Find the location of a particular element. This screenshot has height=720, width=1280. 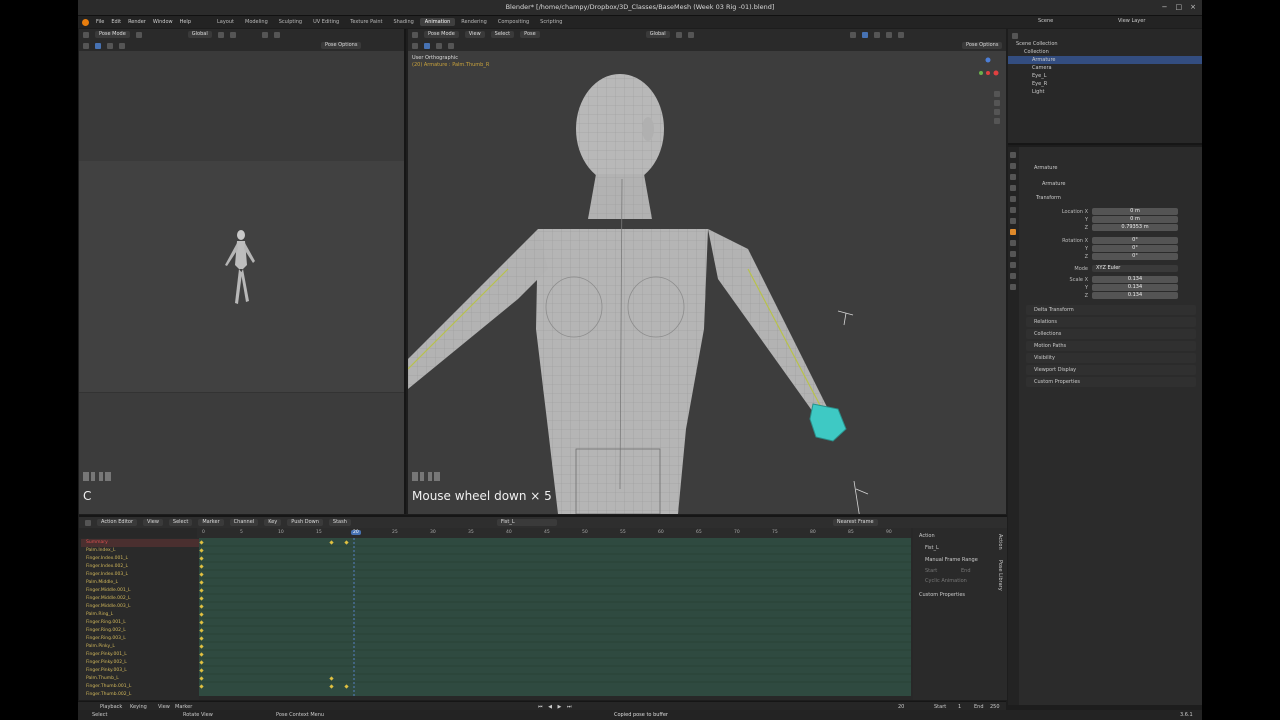

left-mode-dropdown: Pose Mode is located at coordinates (112, 34).